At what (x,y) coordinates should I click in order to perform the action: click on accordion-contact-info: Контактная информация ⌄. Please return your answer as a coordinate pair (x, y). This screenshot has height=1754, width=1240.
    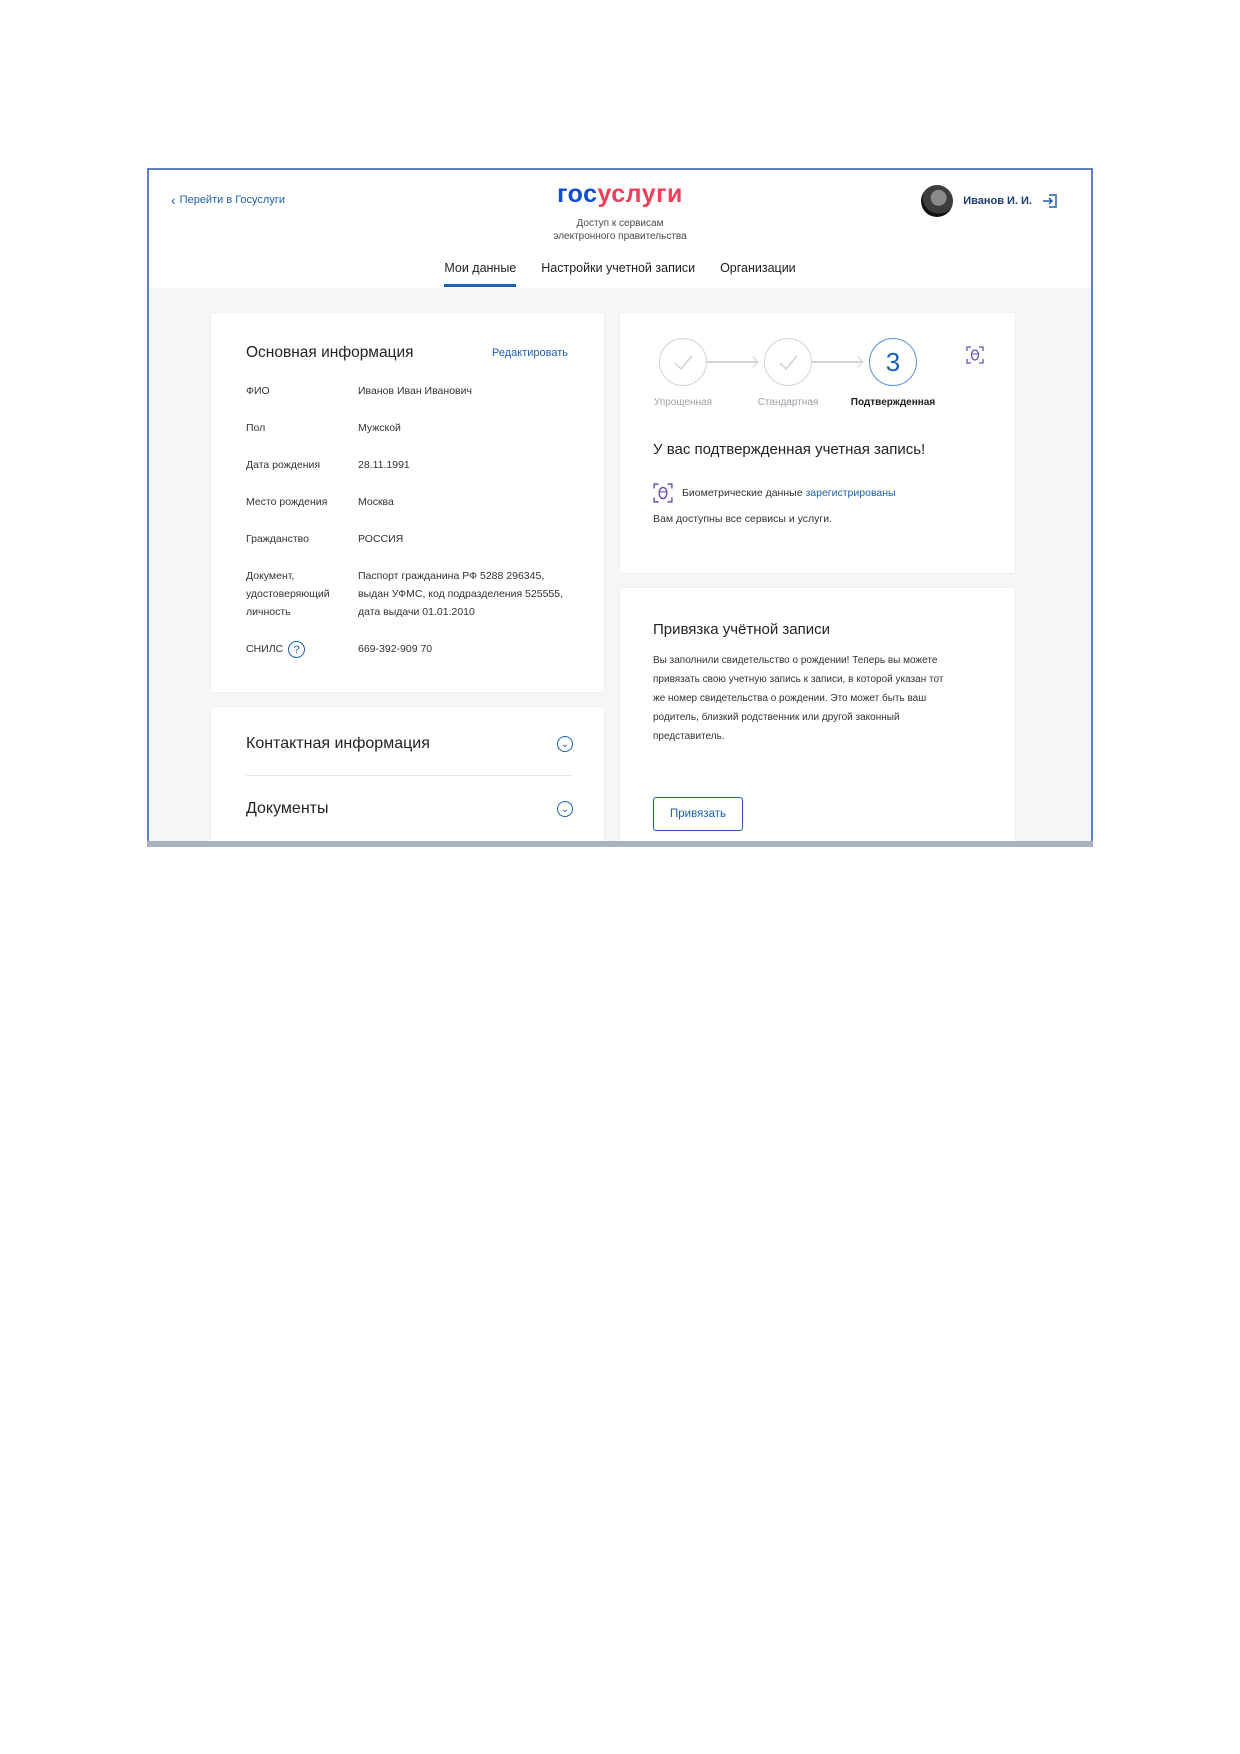
    Looking at the image, I should click on (409, 744).